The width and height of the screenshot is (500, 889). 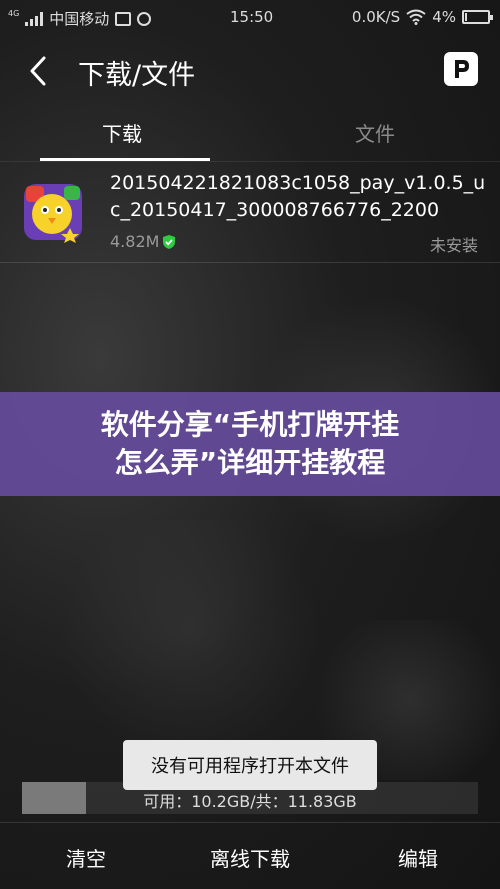 What do you see at coordinates (376, 17) in the screenshot?
I see `network-speed: 0.0K/S` at bounding box center [376, 17].